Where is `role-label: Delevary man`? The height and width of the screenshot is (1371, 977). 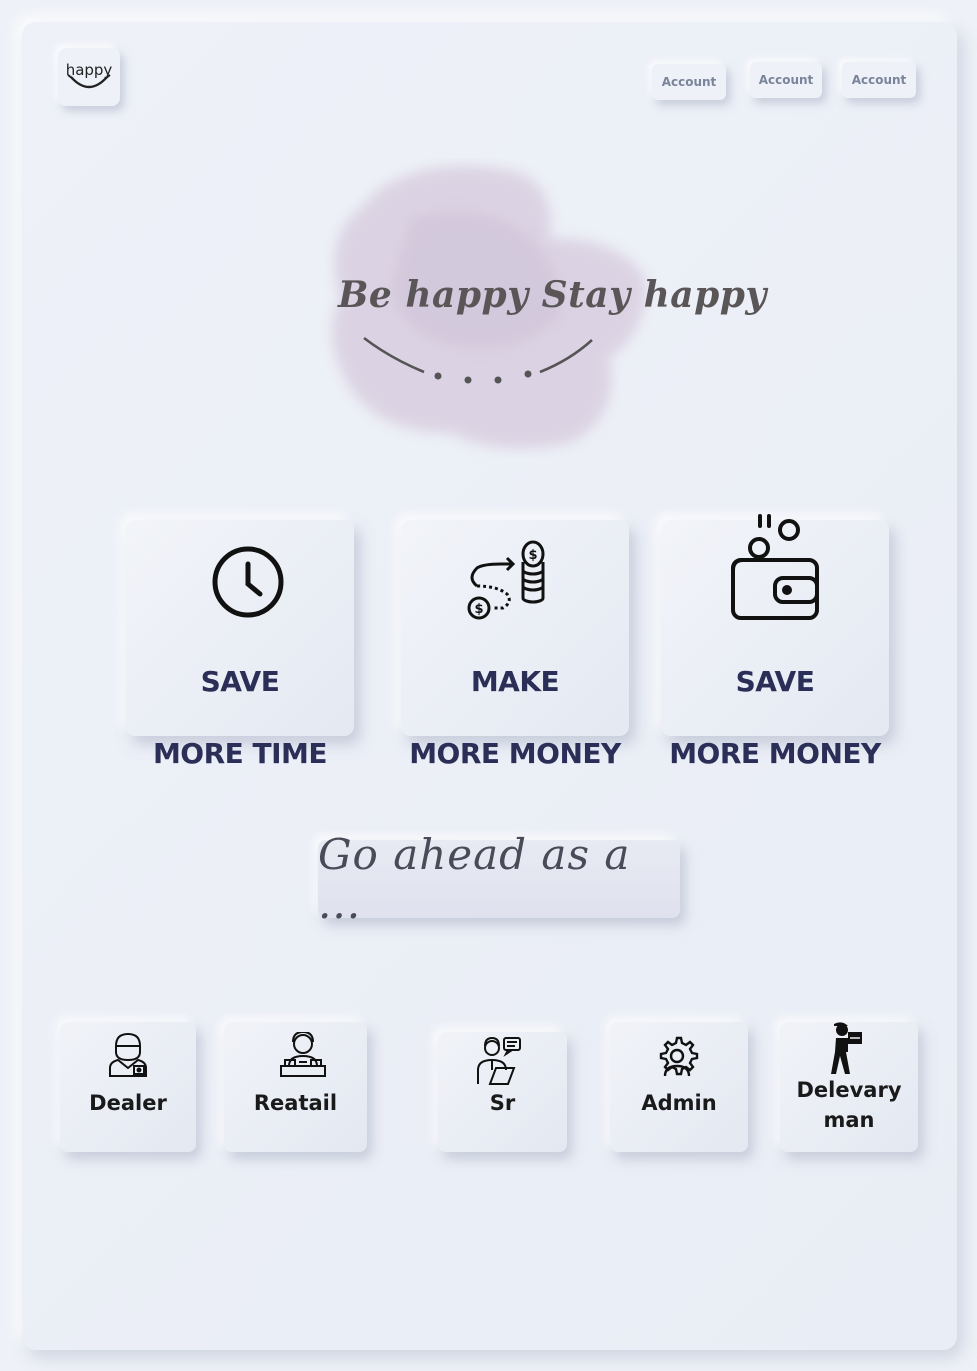
role-label: Delevary man is located at coordinates (849, 1105).